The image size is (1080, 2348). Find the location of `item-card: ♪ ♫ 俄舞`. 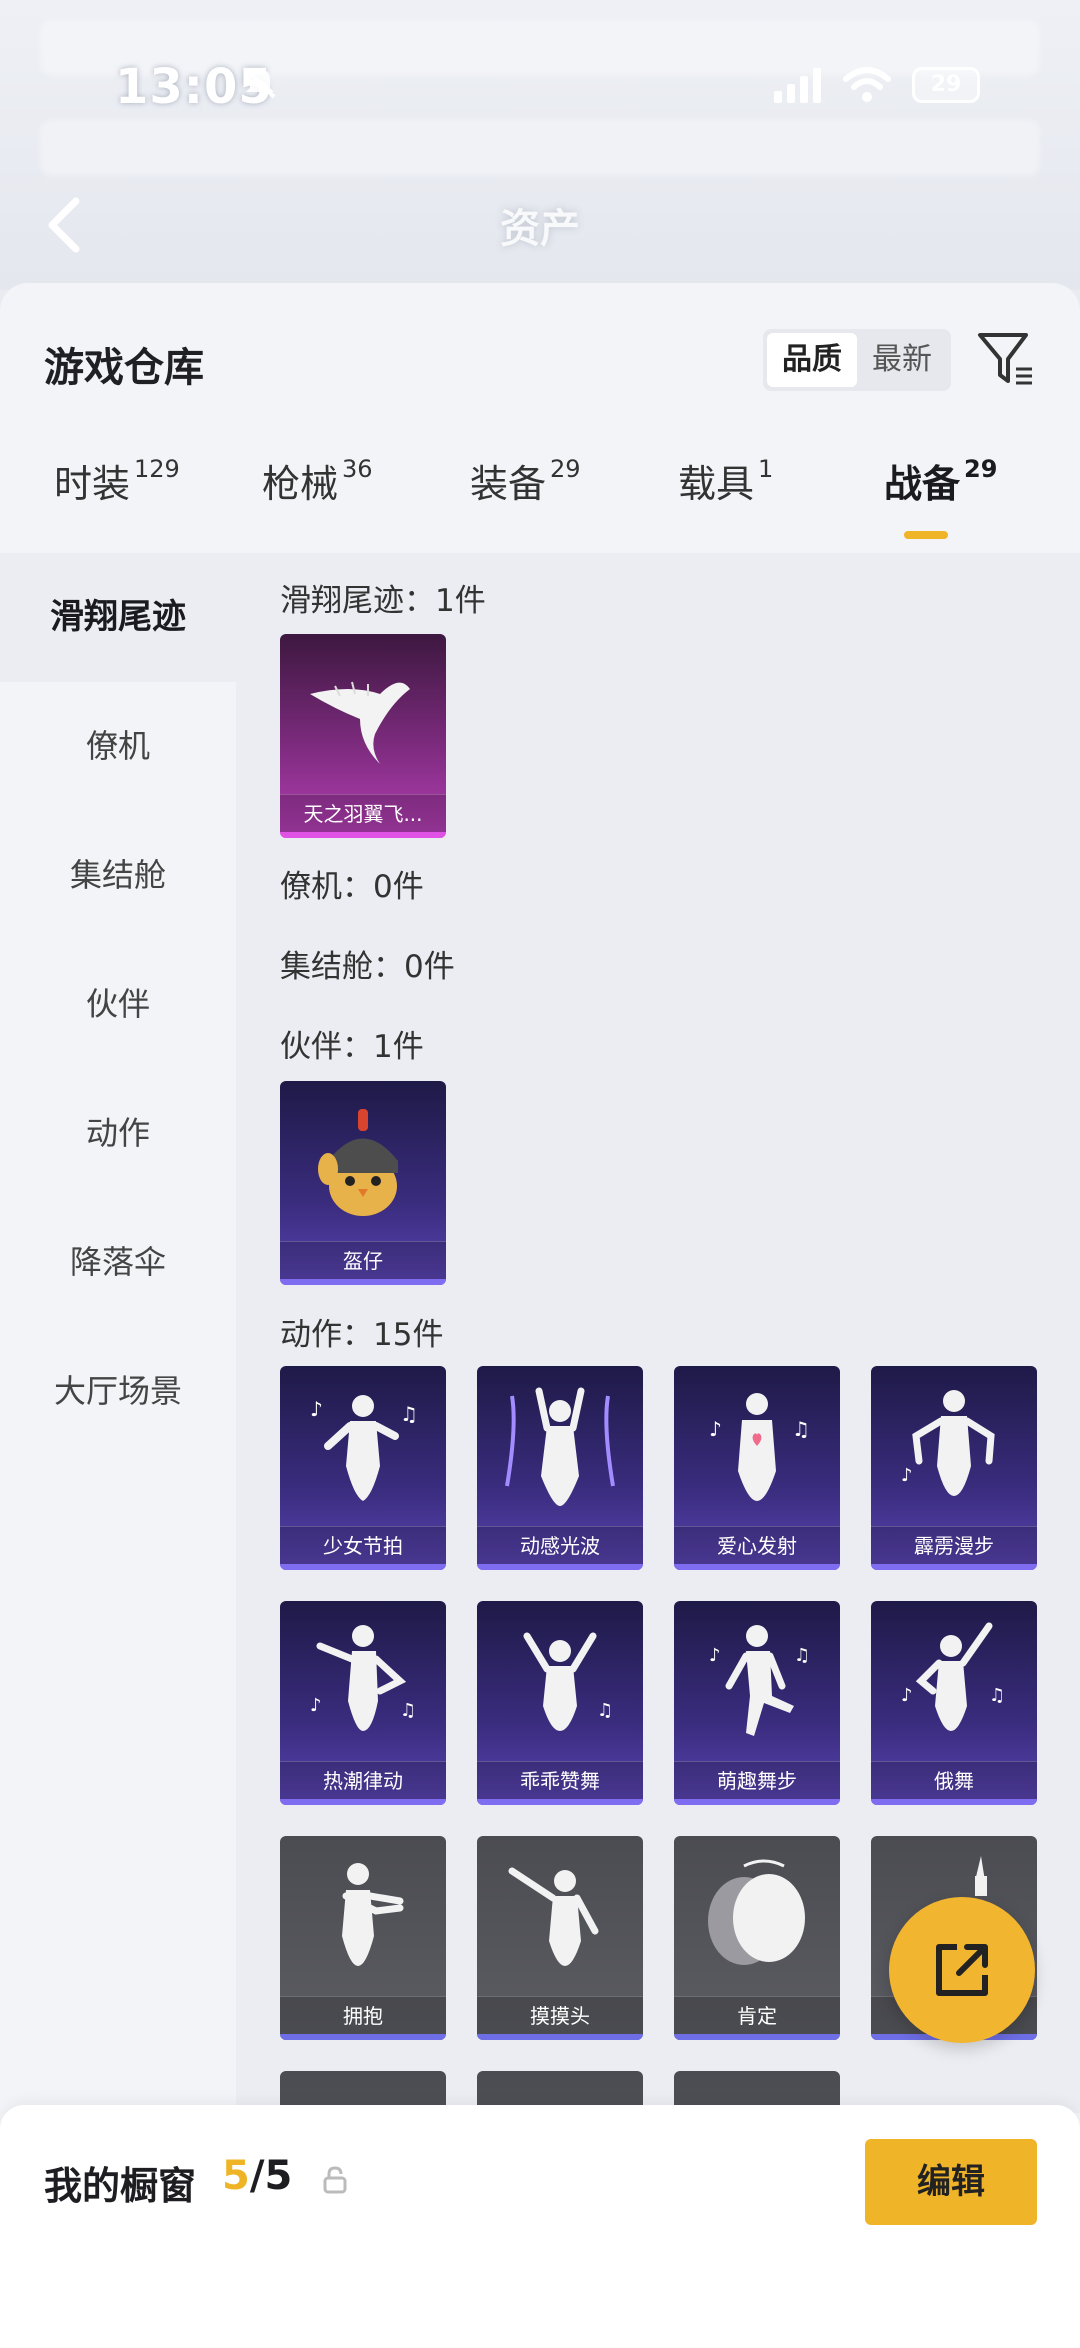

item-card: ♪ ♫ 俄舞 is located at coordinates (954, 1703).